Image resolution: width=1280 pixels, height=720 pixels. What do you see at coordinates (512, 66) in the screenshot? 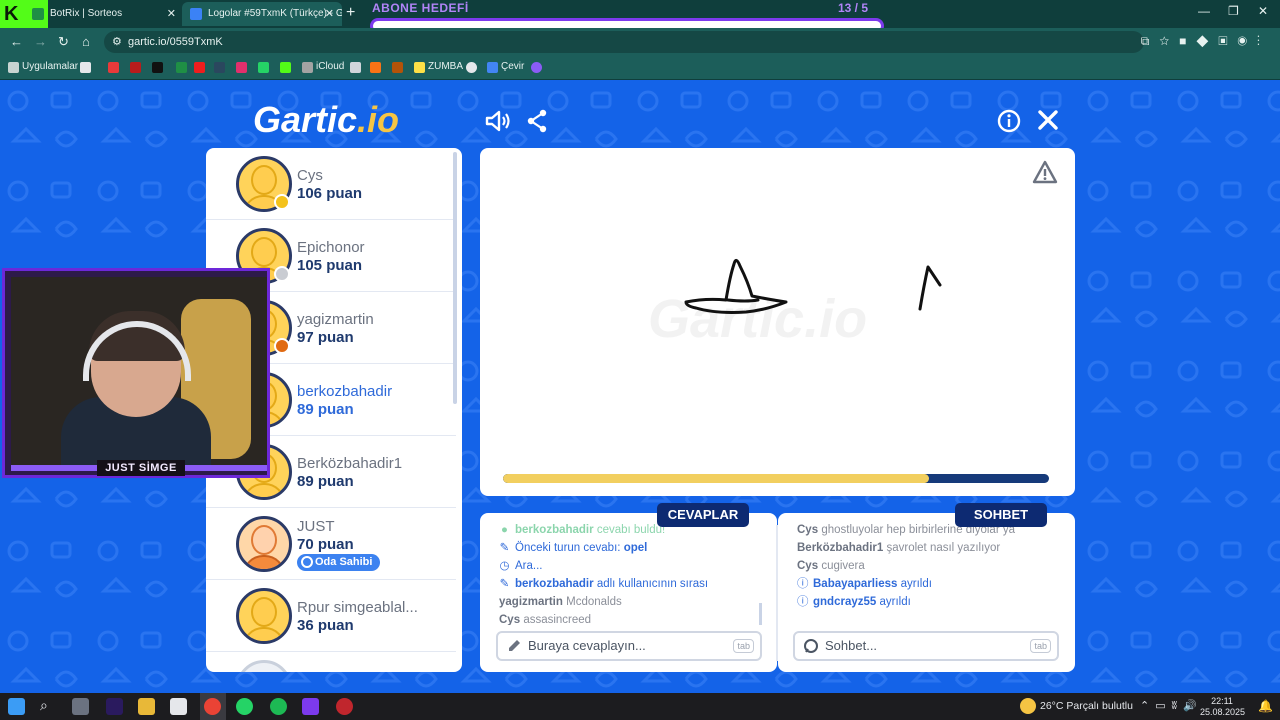
I see `bookmark-translate: Çevir` at bounding box center [512, 66].